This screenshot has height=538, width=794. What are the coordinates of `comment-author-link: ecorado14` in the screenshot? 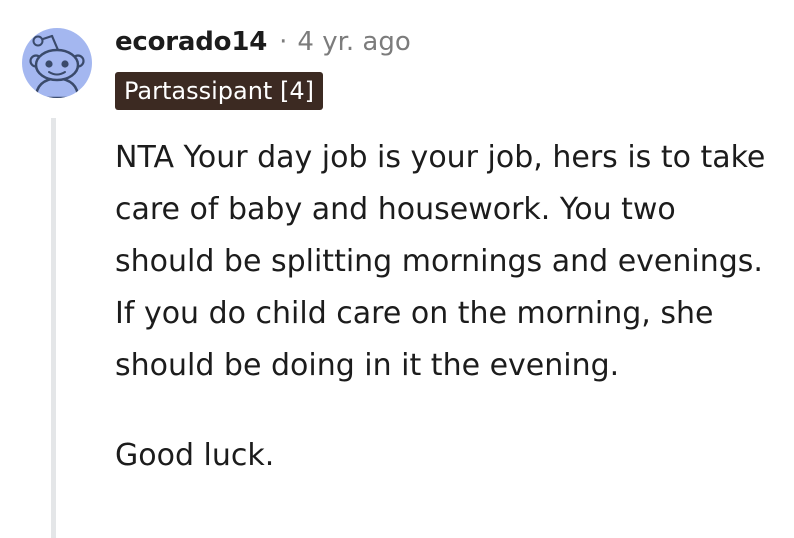 It's located at (191, 42).